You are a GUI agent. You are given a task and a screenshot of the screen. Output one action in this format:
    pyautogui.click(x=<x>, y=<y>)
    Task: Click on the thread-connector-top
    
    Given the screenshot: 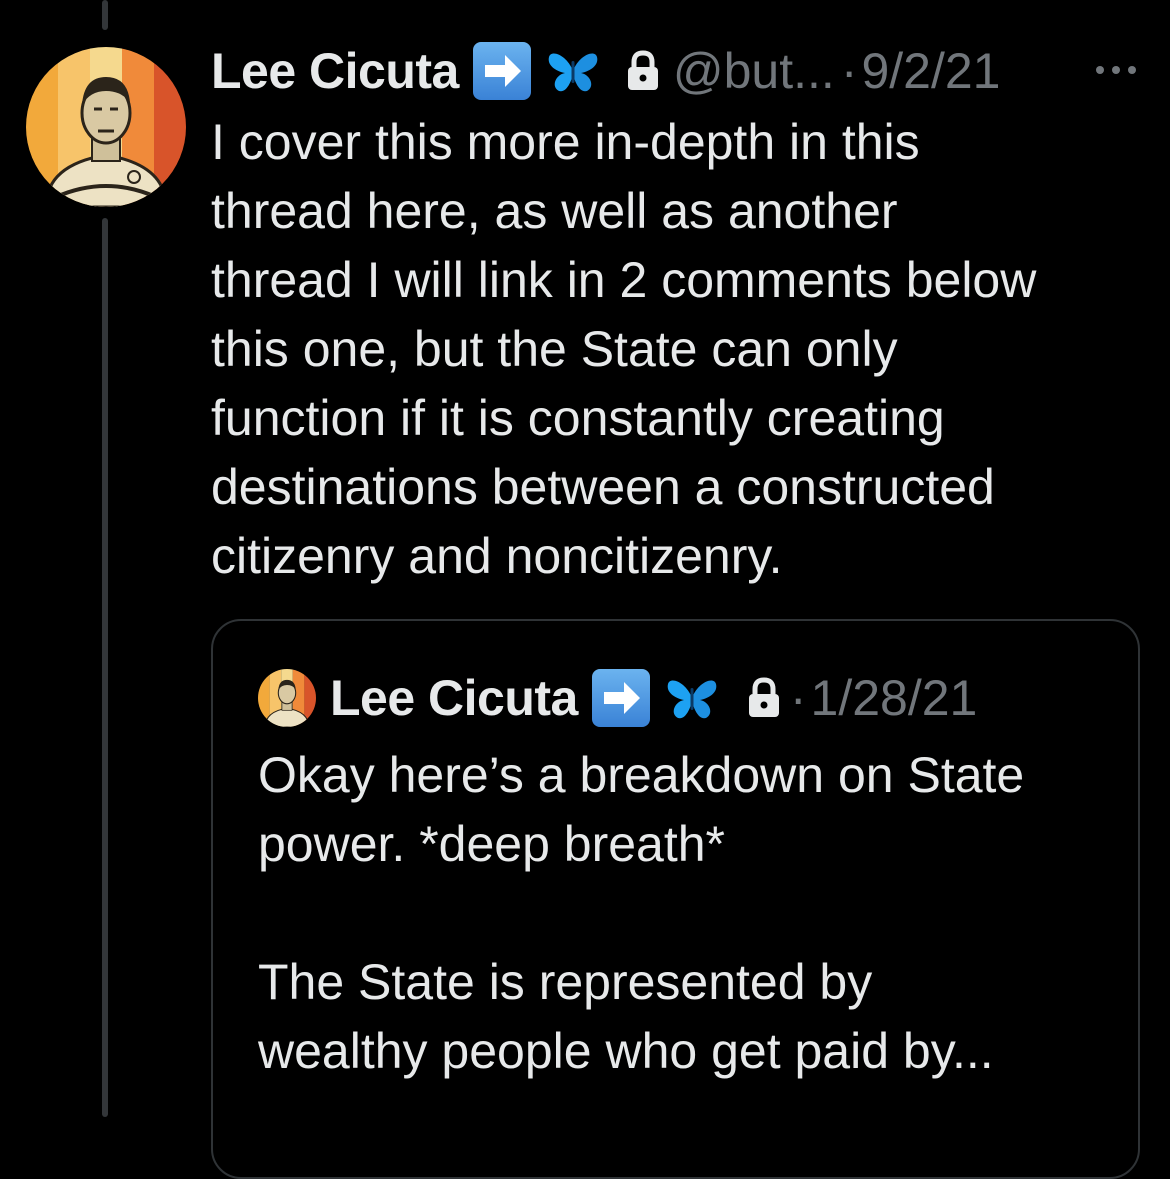 What is the action you would take?
    pyautogui.click(x=105, y=15)
    